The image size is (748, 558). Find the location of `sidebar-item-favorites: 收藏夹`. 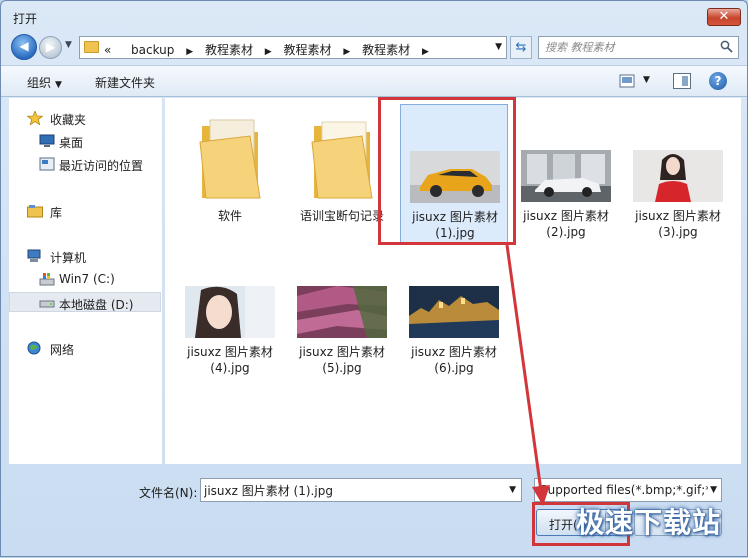

sidebar-item-favorites: 收藏夹 is located at coordinates (85, 118).